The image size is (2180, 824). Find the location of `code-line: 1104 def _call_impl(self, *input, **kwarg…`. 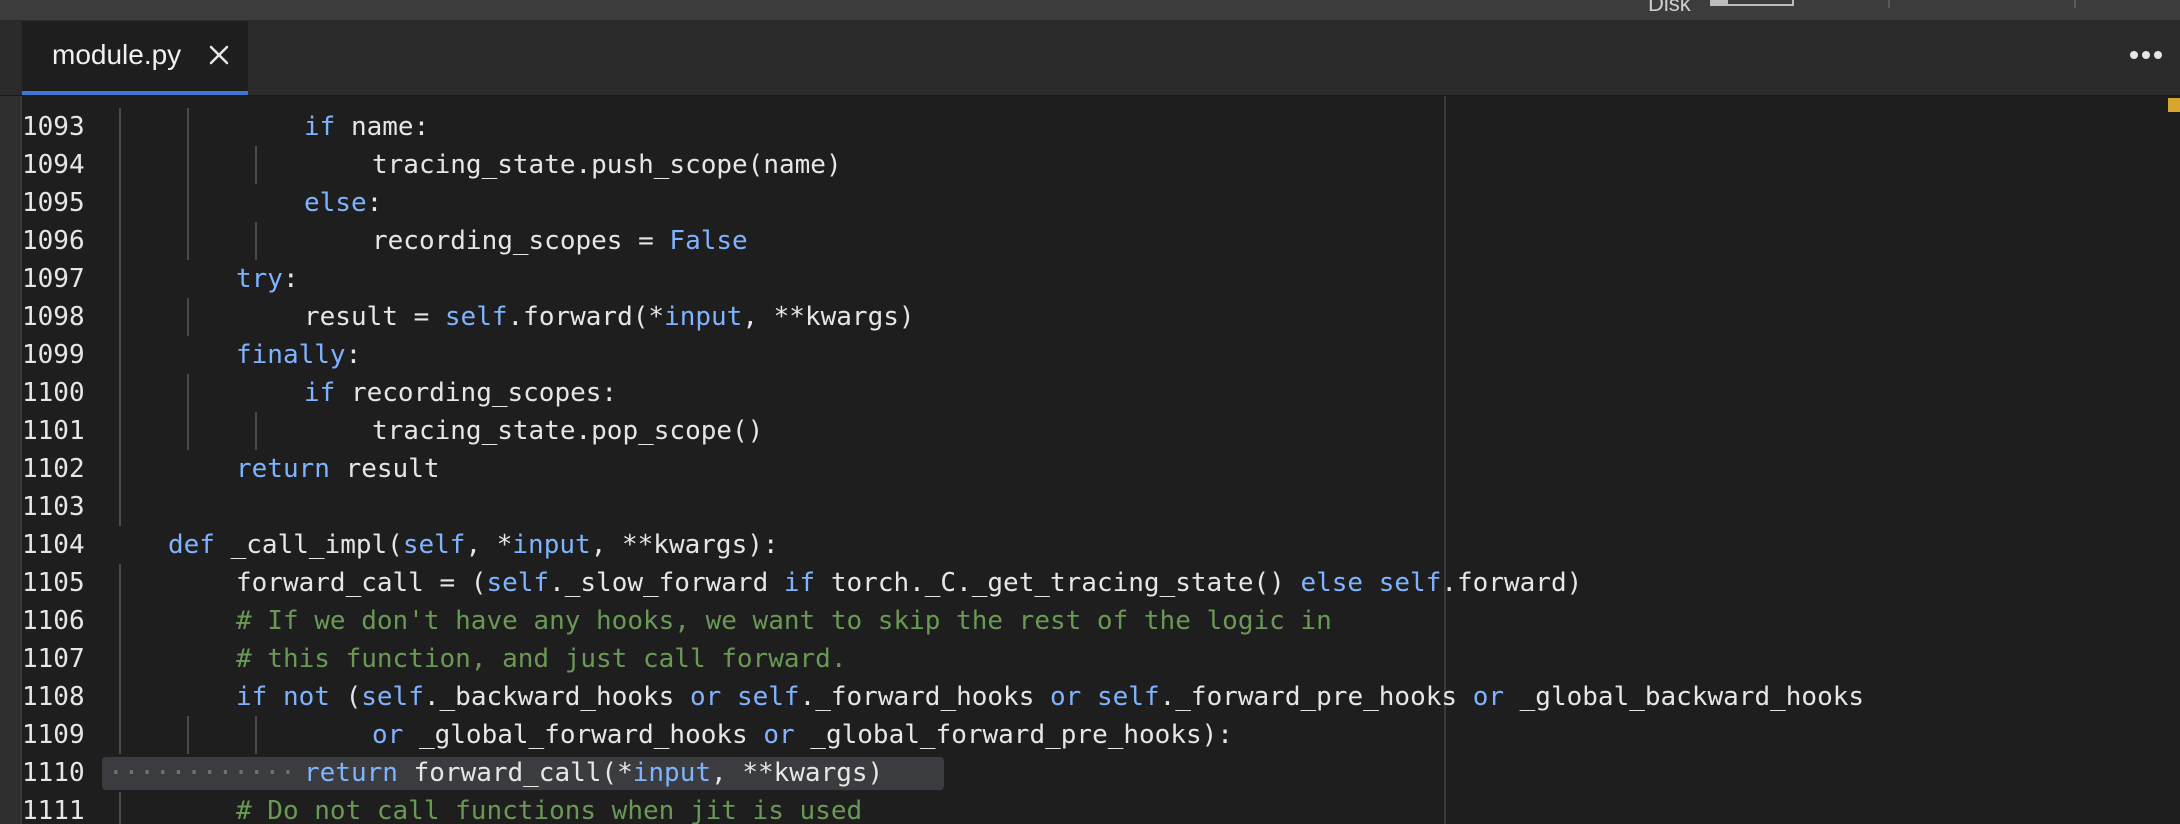

code-line: 1104 def _call_impl(self, *input, **kwarg… is located at coordinates (1101, 545).